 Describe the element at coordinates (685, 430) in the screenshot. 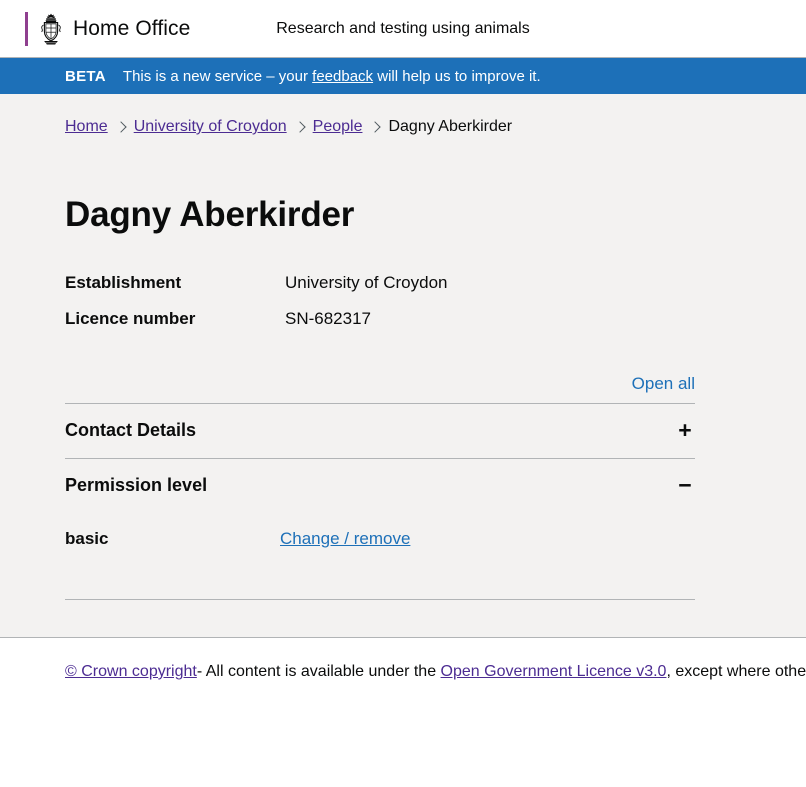

I see `plus-icon: +` at that location.